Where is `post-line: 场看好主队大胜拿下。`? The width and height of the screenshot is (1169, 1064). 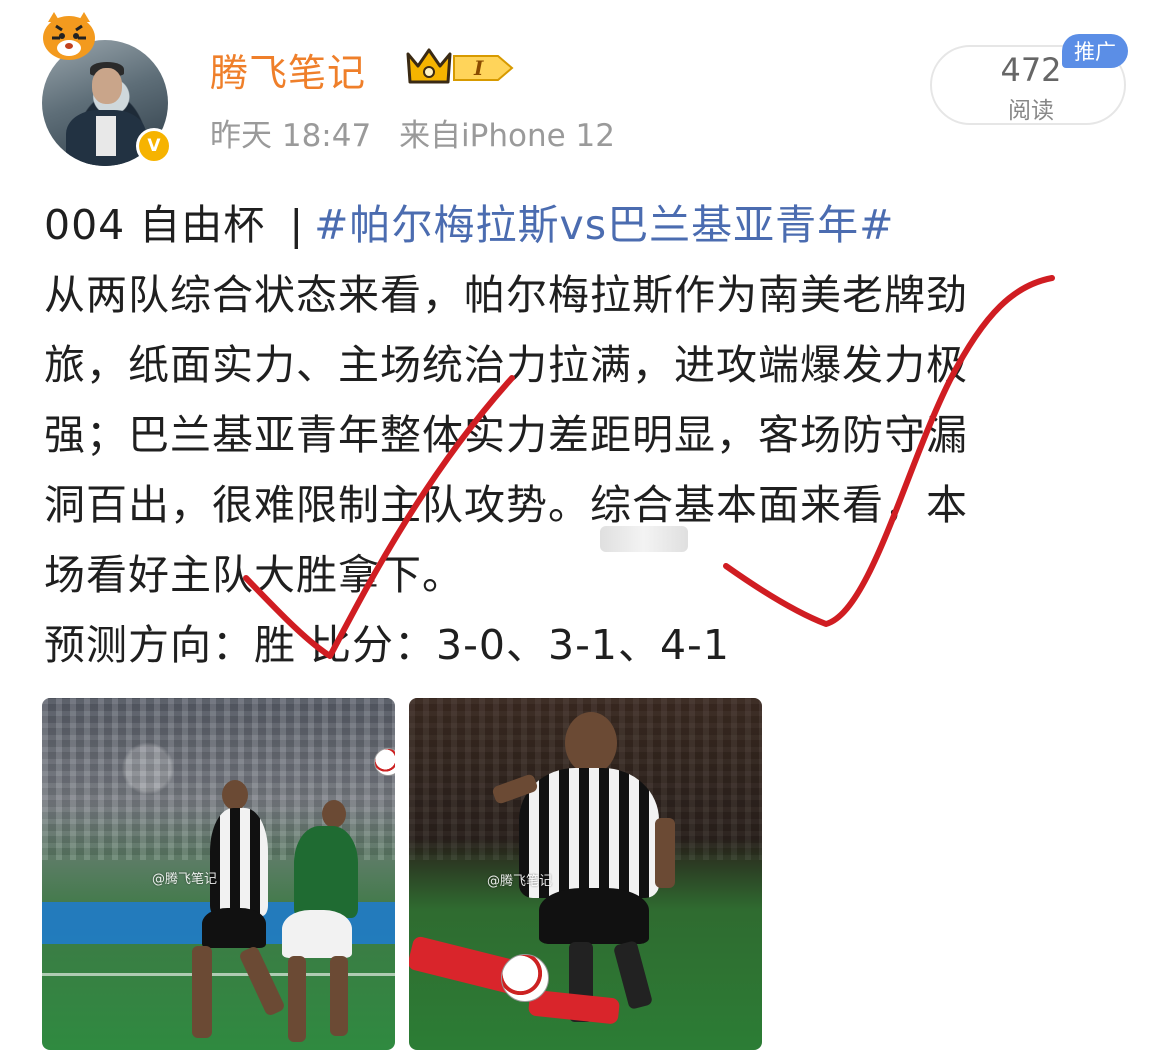 post-line: 场看好主队大胜拿下。 is located at coordinates (254, 575).